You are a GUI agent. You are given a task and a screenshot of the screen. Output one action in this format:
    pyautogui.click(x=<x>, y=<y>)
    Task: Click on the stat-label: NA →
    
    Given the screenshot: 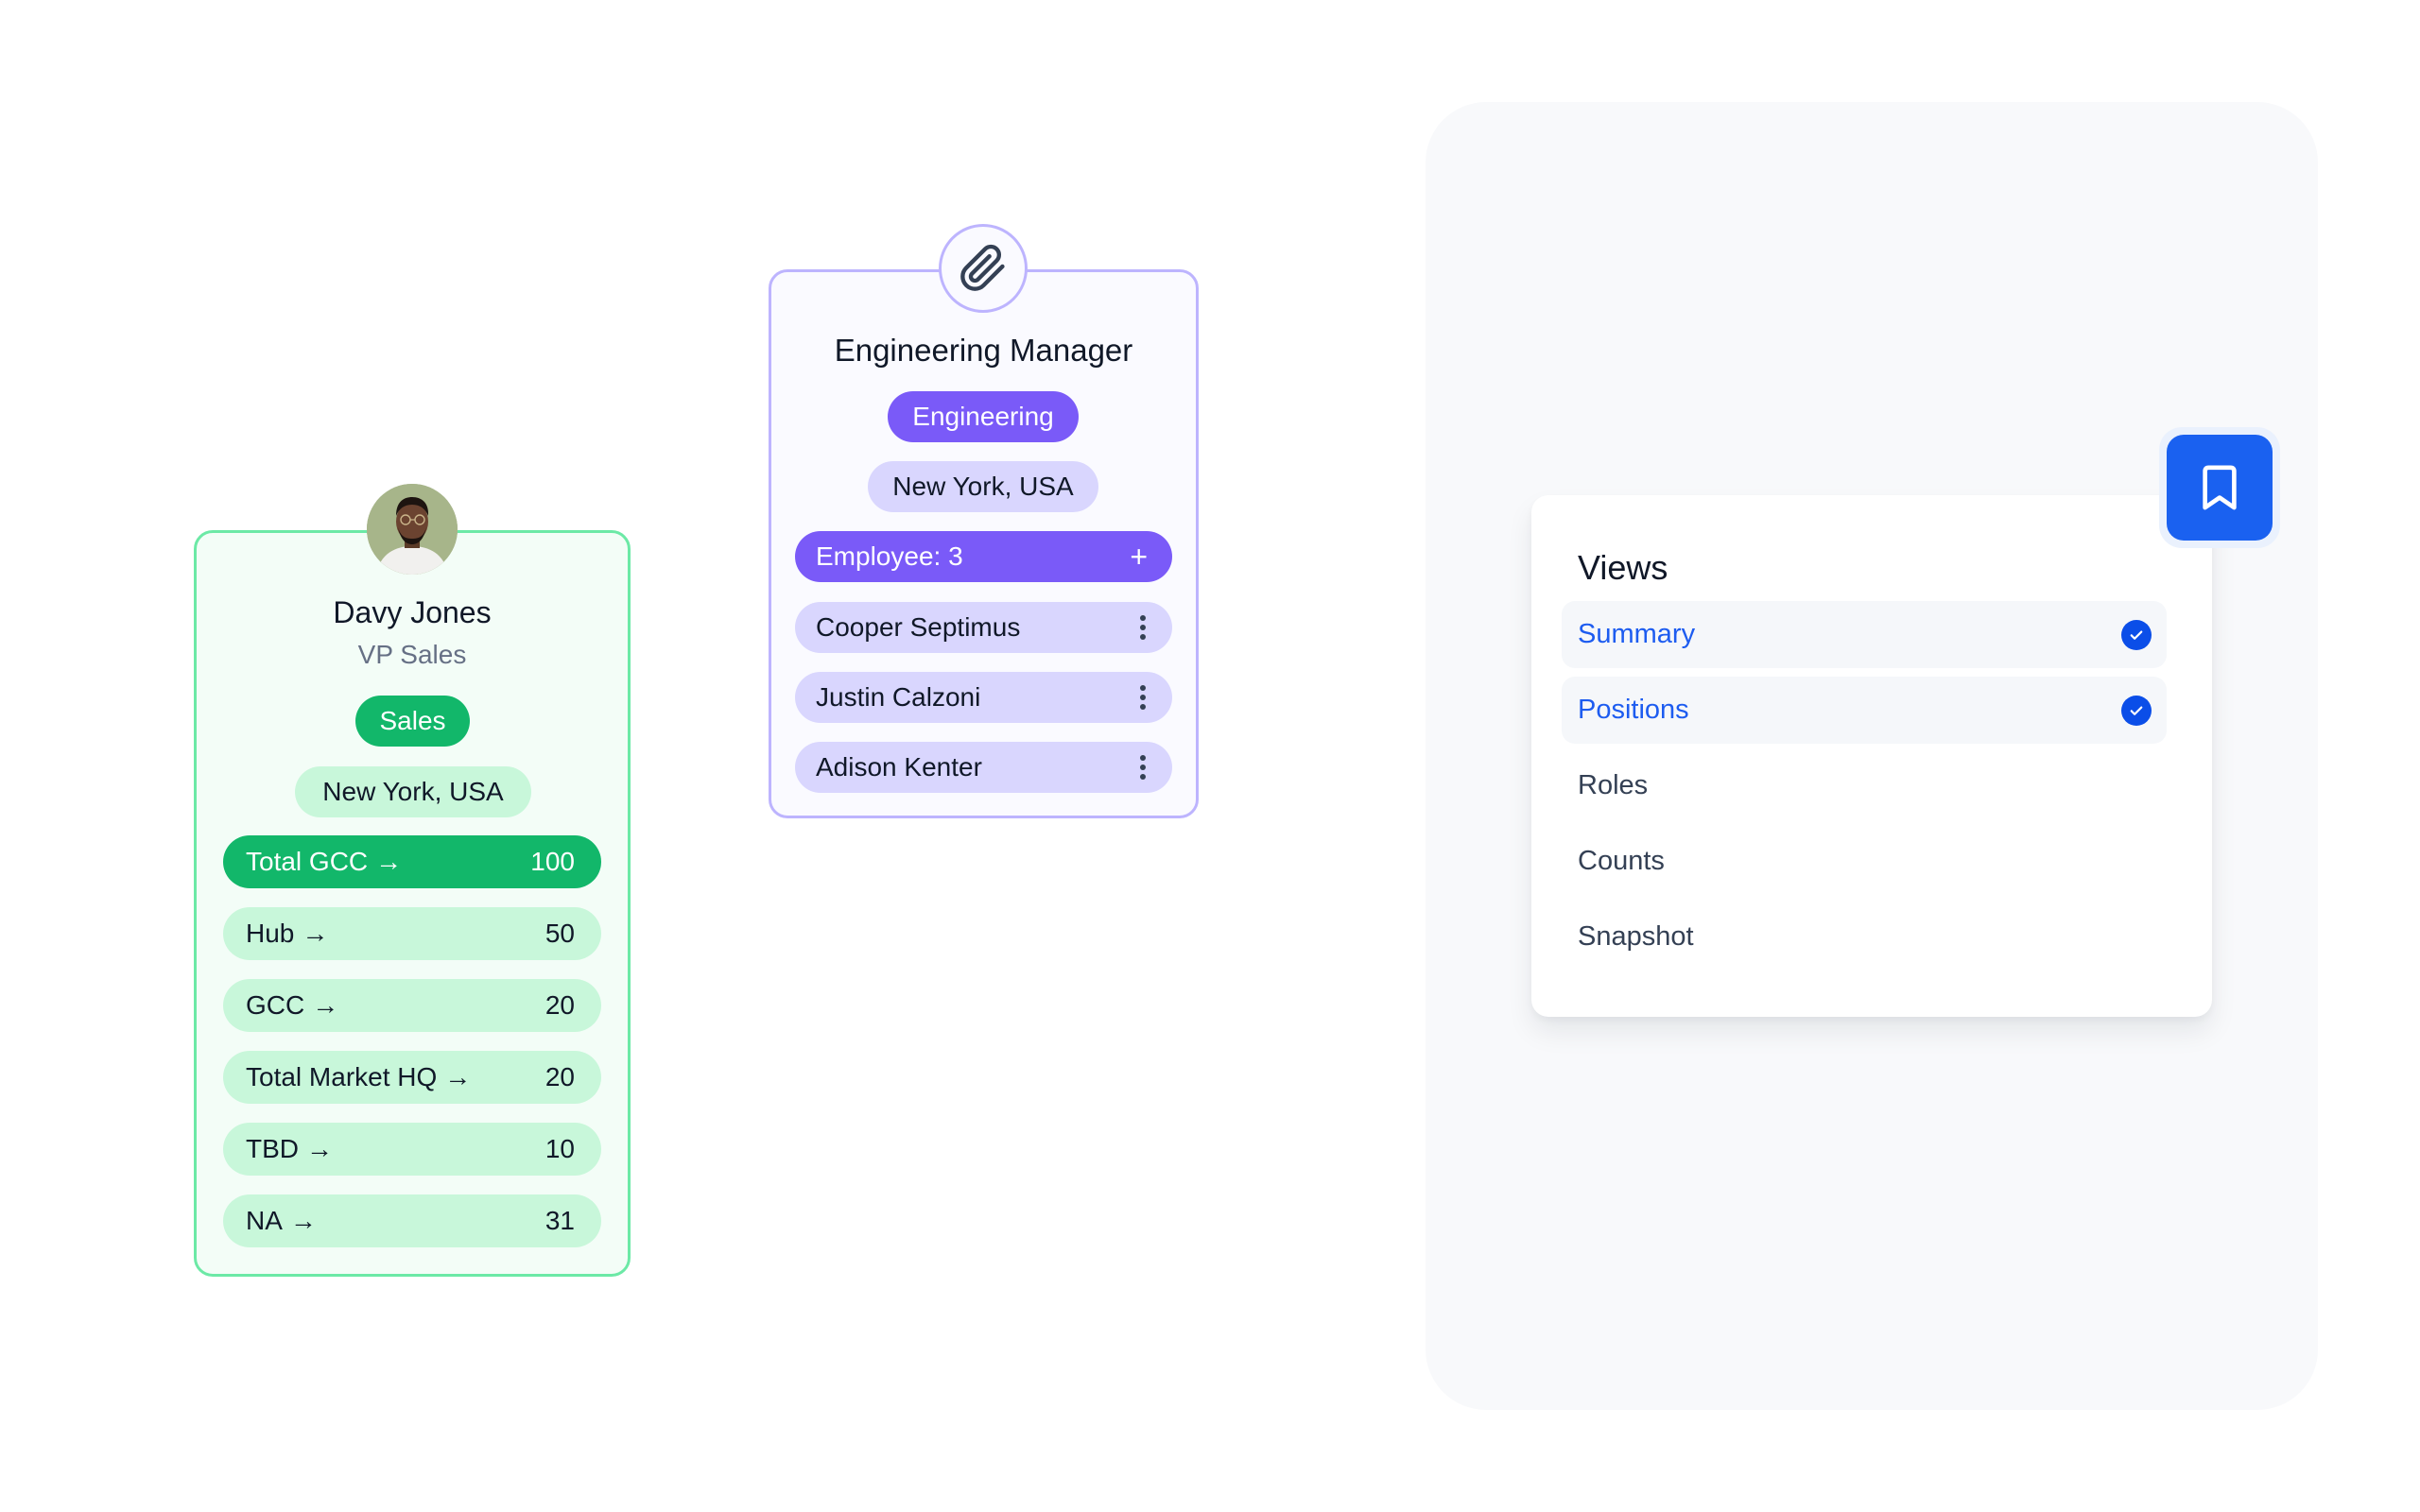 What is the action you would take?
    pyautogui.click(x=281, y=1220)
    